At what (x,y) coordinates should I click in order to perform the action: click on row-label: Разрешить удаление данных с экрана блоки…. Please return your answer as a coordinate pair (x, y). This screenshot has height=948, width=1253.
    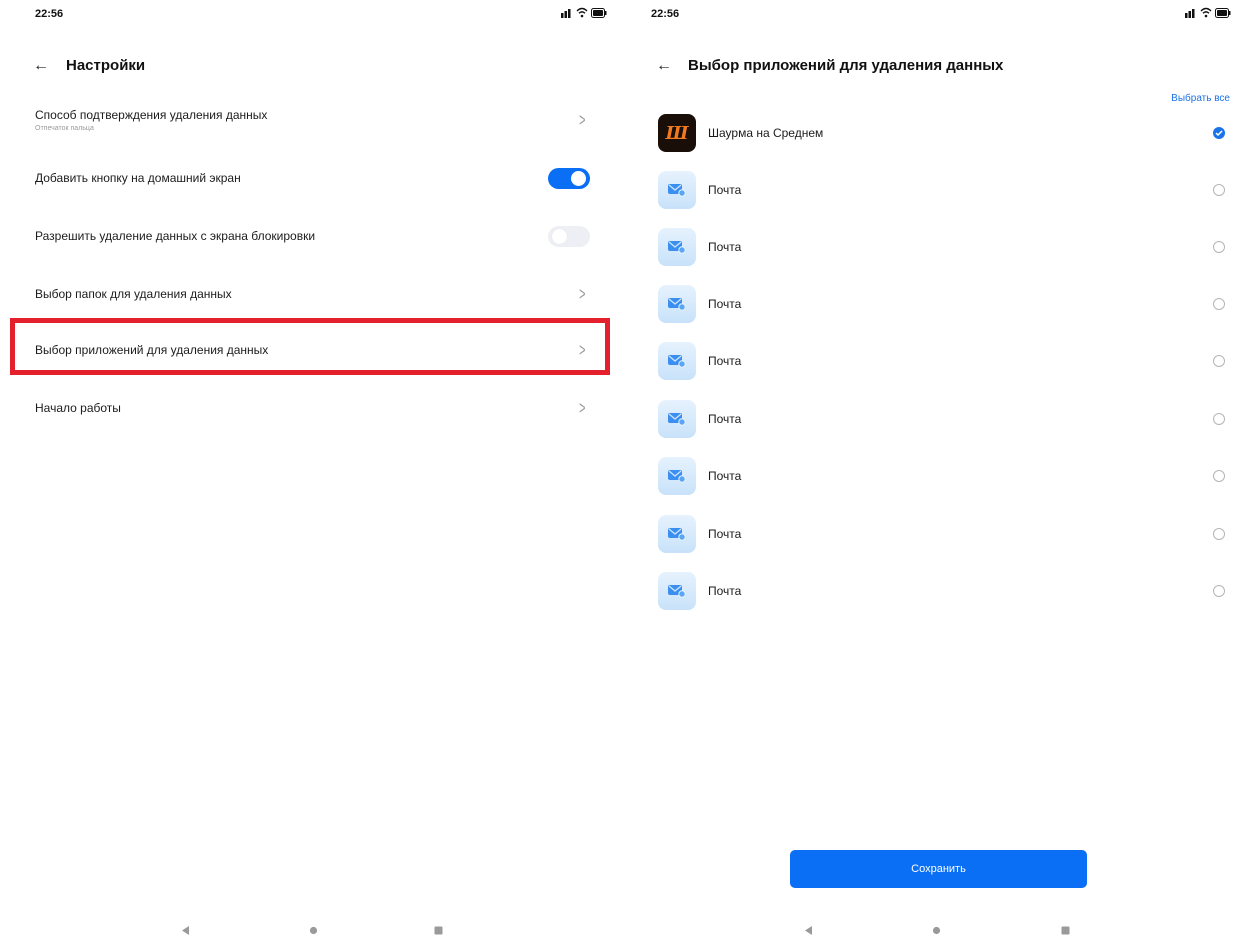
    Looking at the image, I should click on (175, 236).